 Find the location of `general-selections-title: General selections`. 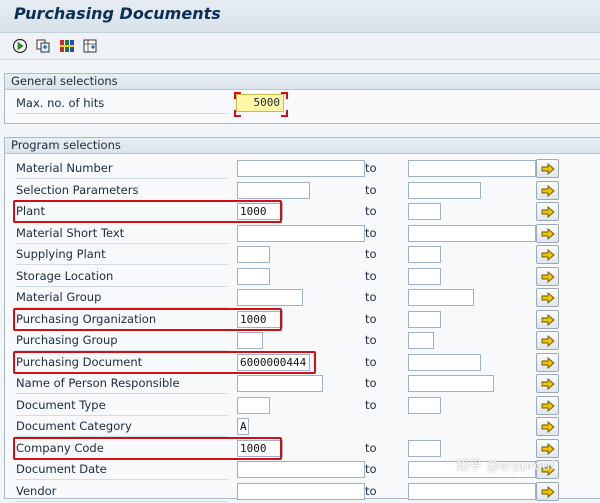

general-selections-title: General selections is located at coordinates (302, 82).